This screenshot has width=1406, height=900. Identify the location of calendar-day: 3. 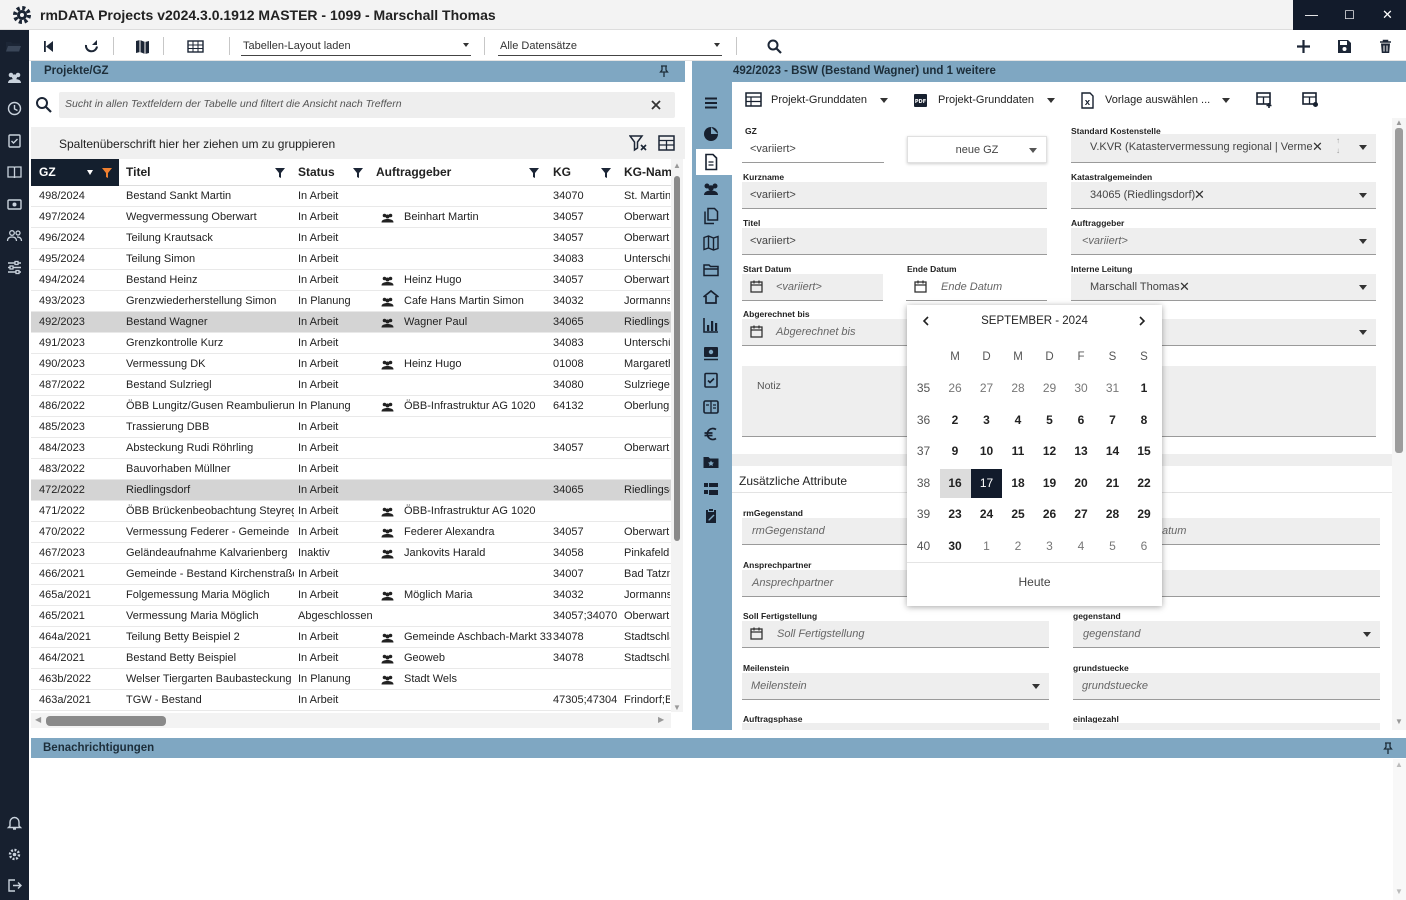
(986, 420).